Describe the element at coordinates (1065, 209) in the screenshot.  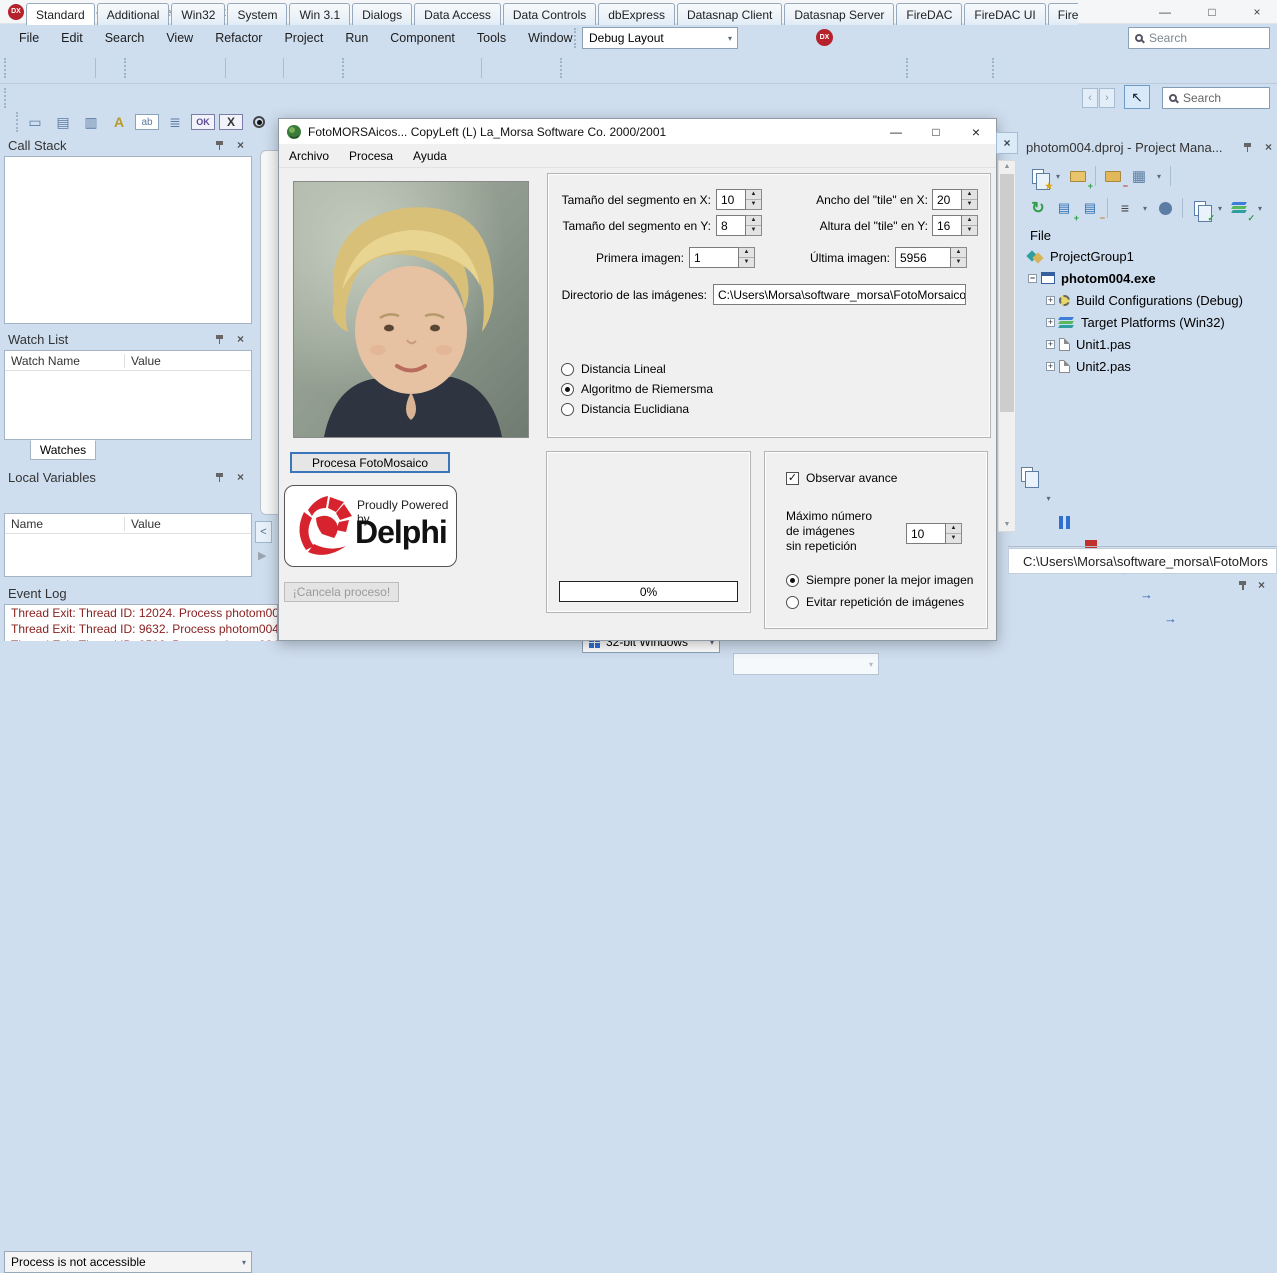
I see `expand-tree-icon: ▤ +` at that location.